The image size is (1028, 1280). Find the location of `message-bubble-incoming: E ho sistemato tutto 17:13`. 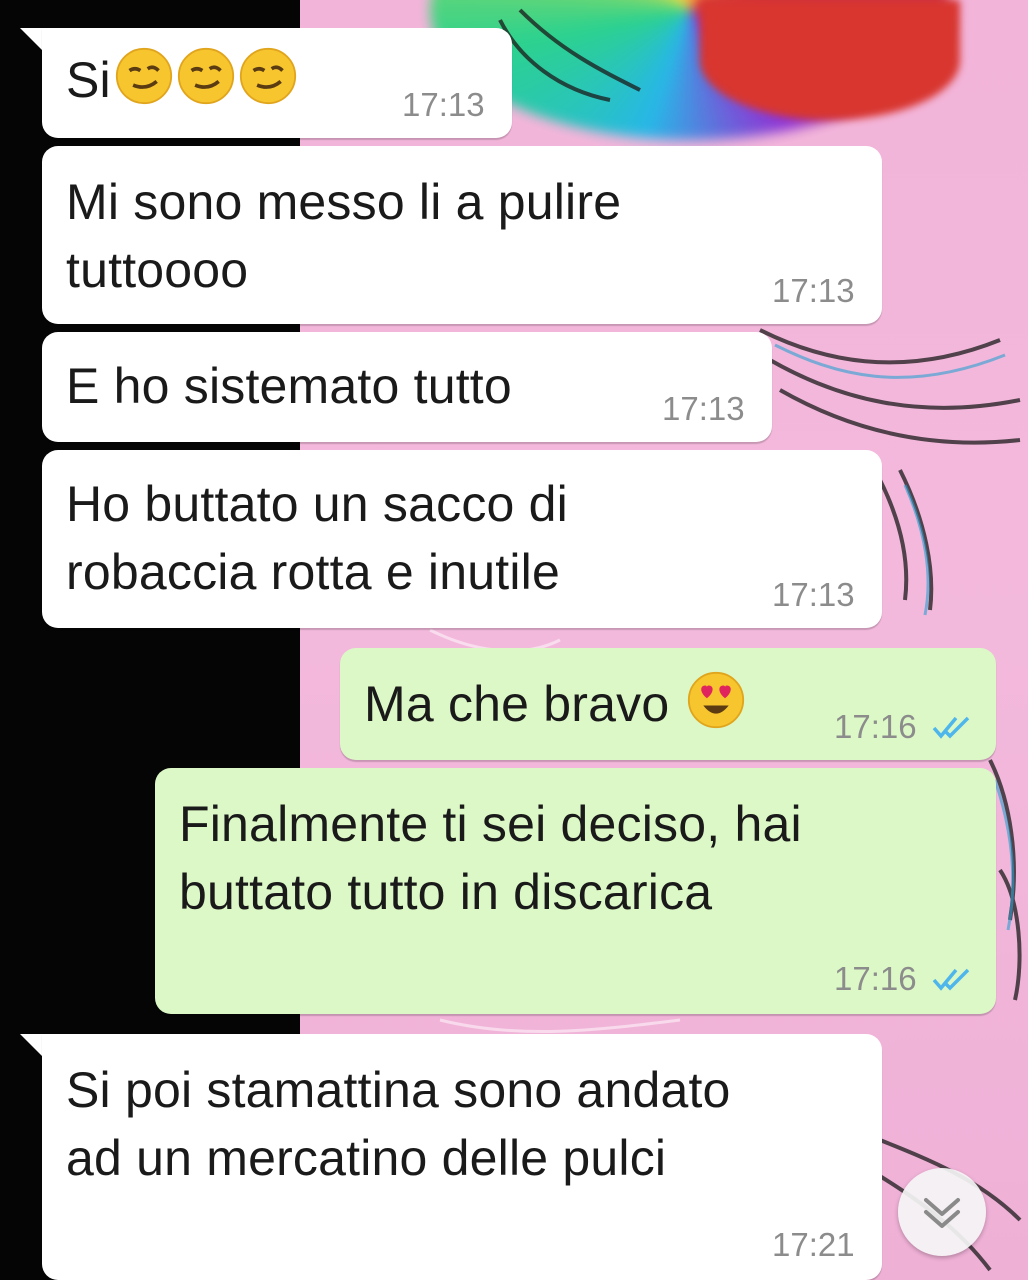

message-bubble-incoming: E ho sistemato tutto 17:13 is located at coordinates (407, 387).